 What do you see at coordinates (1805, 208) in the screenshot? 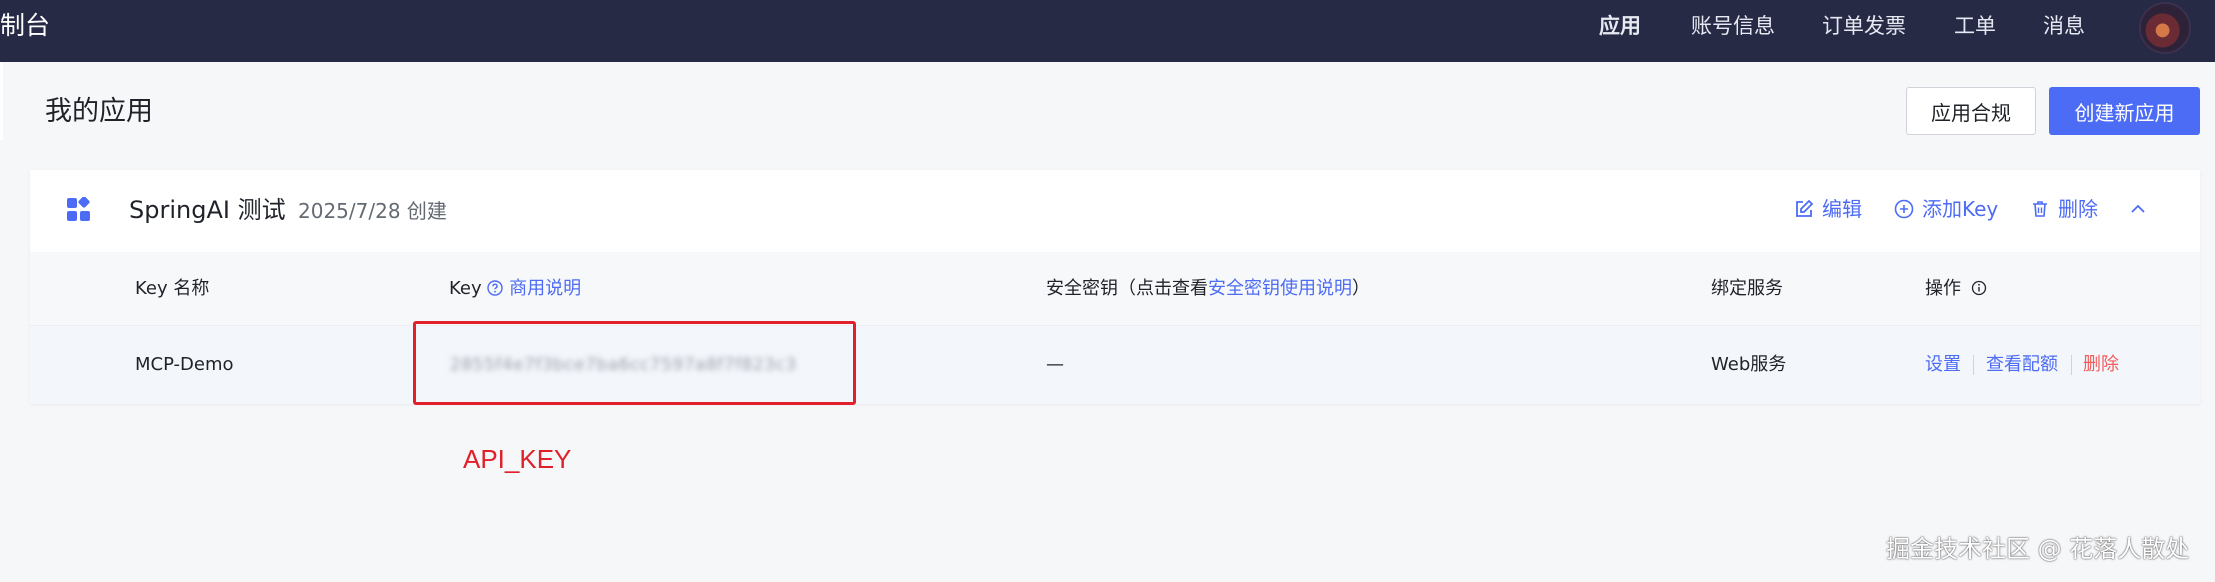
I see `edit-icon` at bounding box center [1805, 208].